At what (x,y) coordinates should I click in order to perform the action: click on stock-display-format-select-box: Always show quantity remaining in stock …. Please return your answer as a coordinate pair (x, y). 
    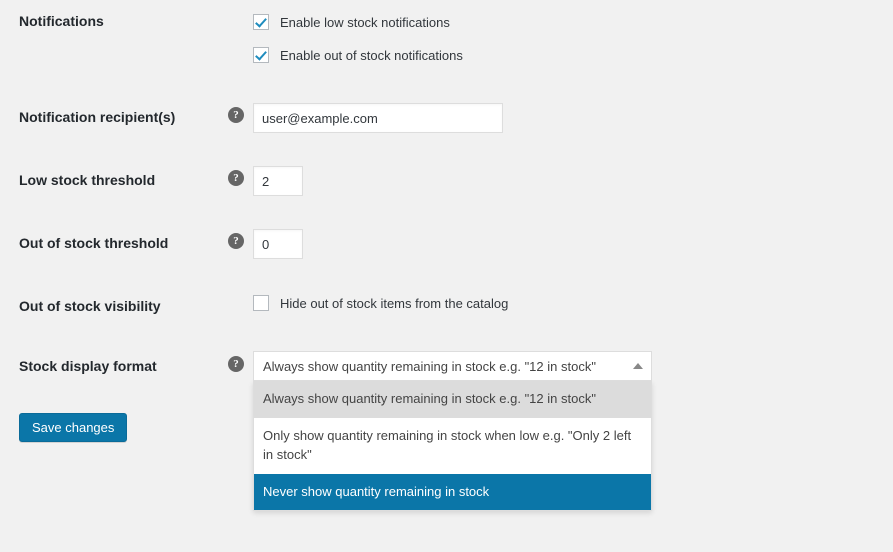
    Looking at the image, I should click on (452, 366).